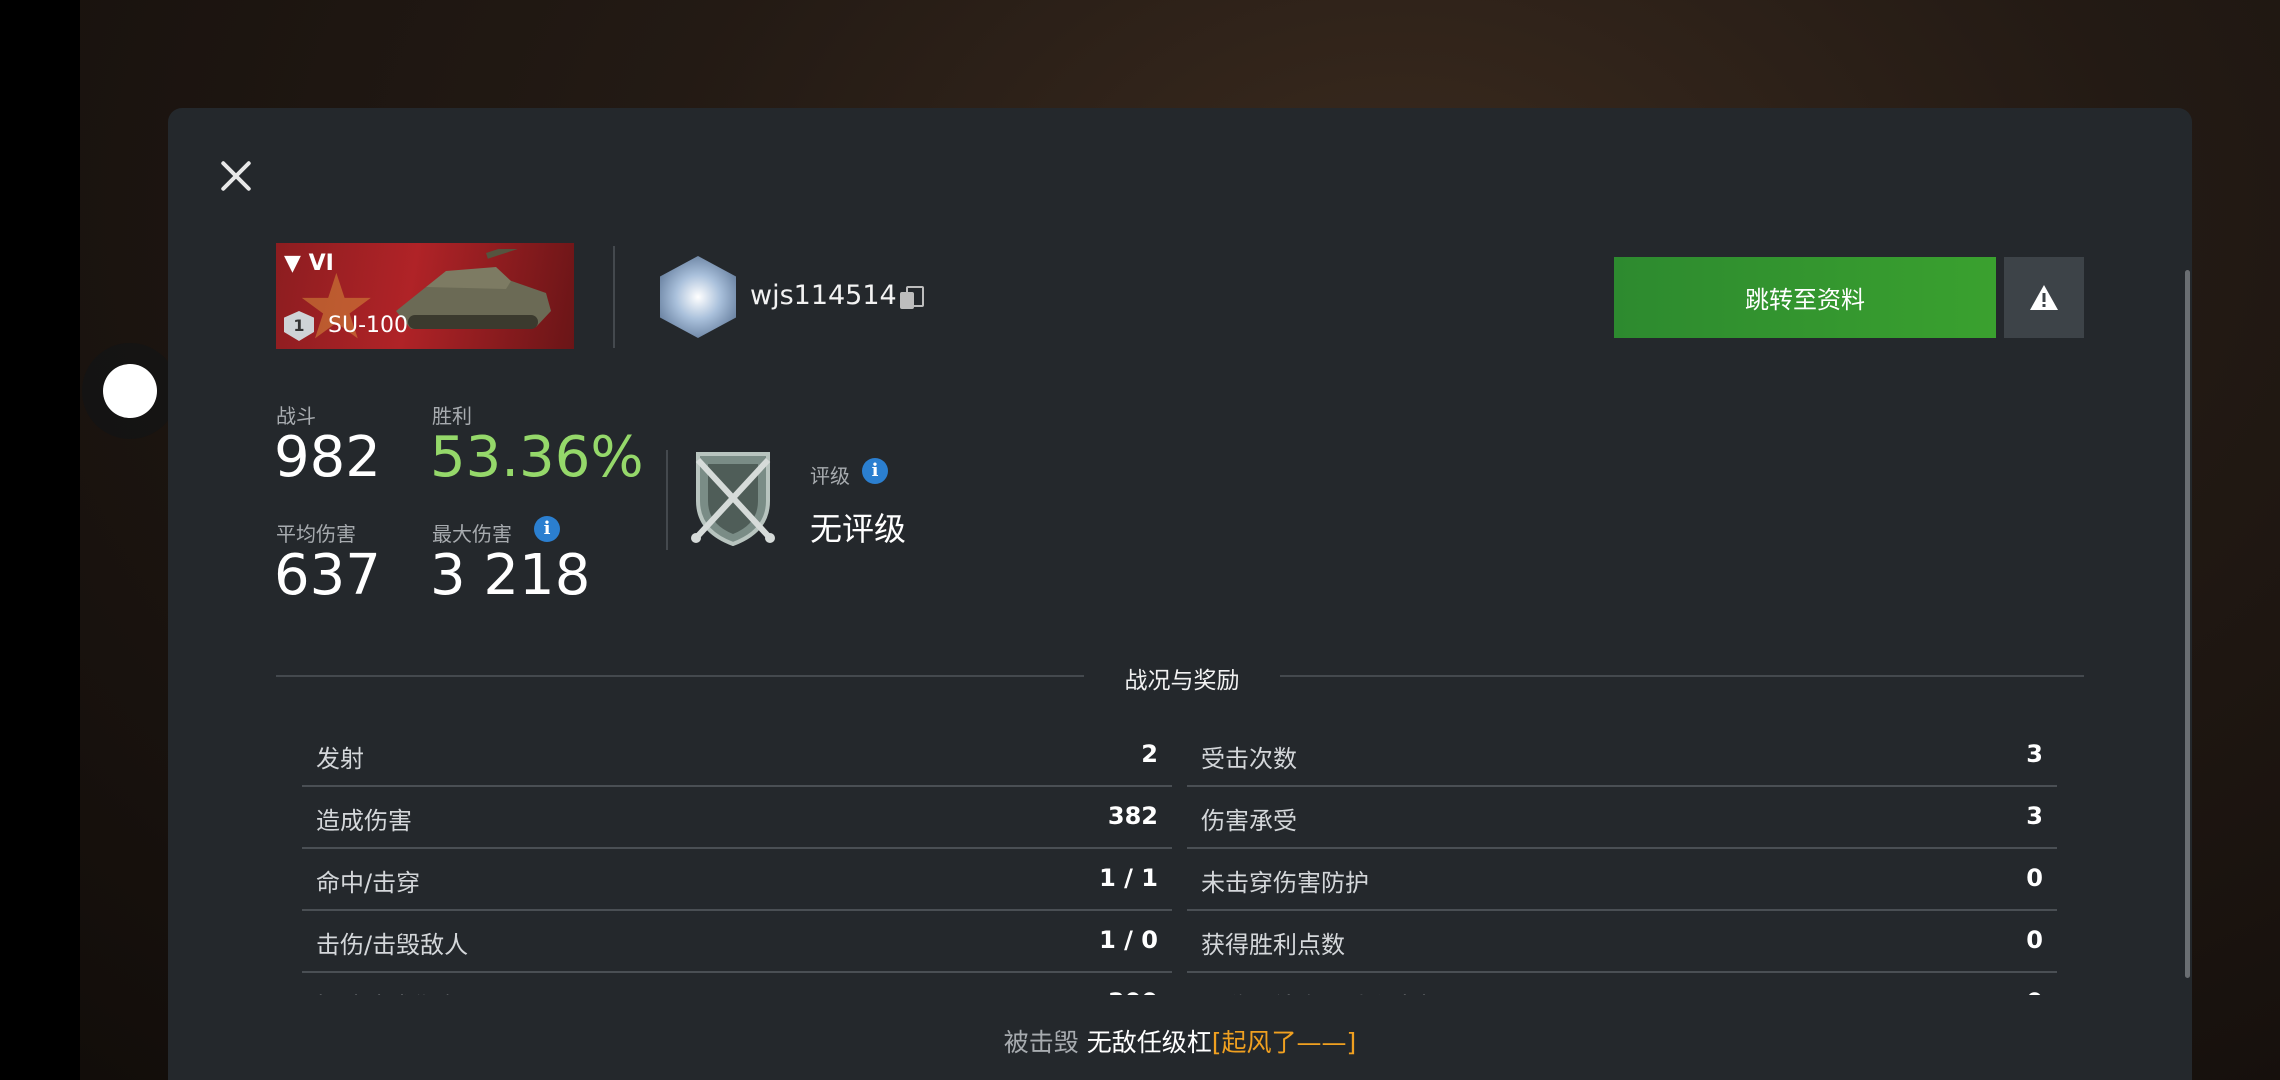  Describe the element at coordinates (1622, 880) in the screenshot. I see `table-row: 未击穿伤害防护 0` at that location.